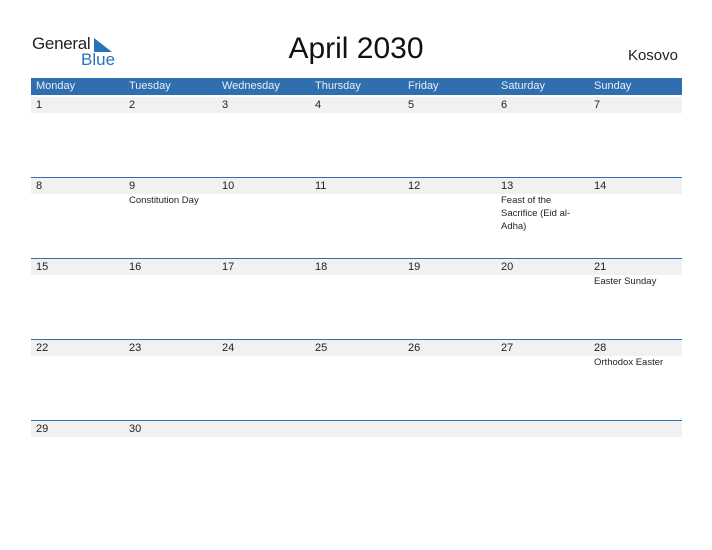 This screenshot has height=550, width=712. Describe the element at coordinates (504, 105) in the screenshot. I see `day-number: 6` at that location.